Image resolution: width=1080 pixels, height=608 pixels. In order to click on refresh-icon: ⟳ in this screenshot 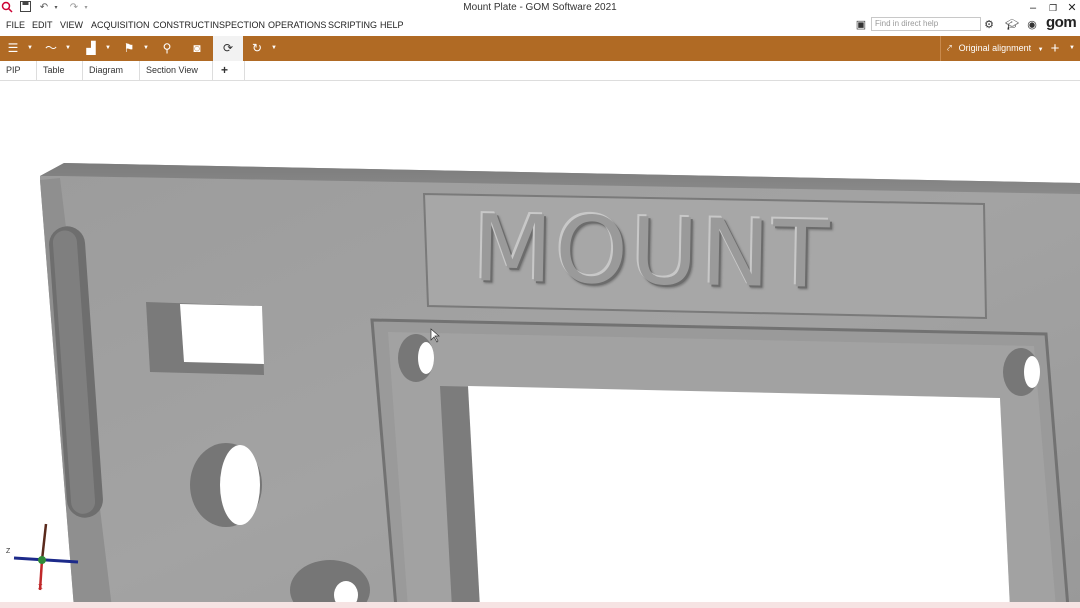, I will do `click(228, 48)`.